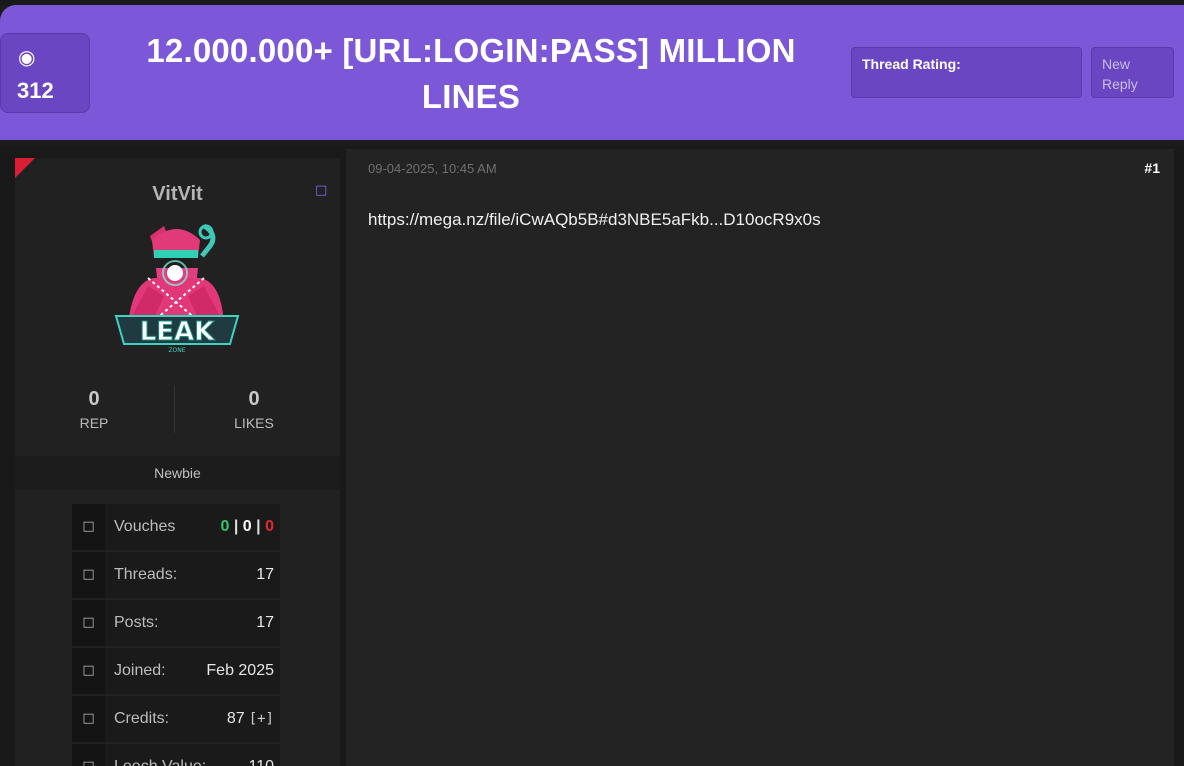 Image resolution: width=1184 pixels, height=766 pixels. What do you see at coordinates (235, 718) in the screenshot?
I see `credits-amount: 87` at bounding box center [235, 718].